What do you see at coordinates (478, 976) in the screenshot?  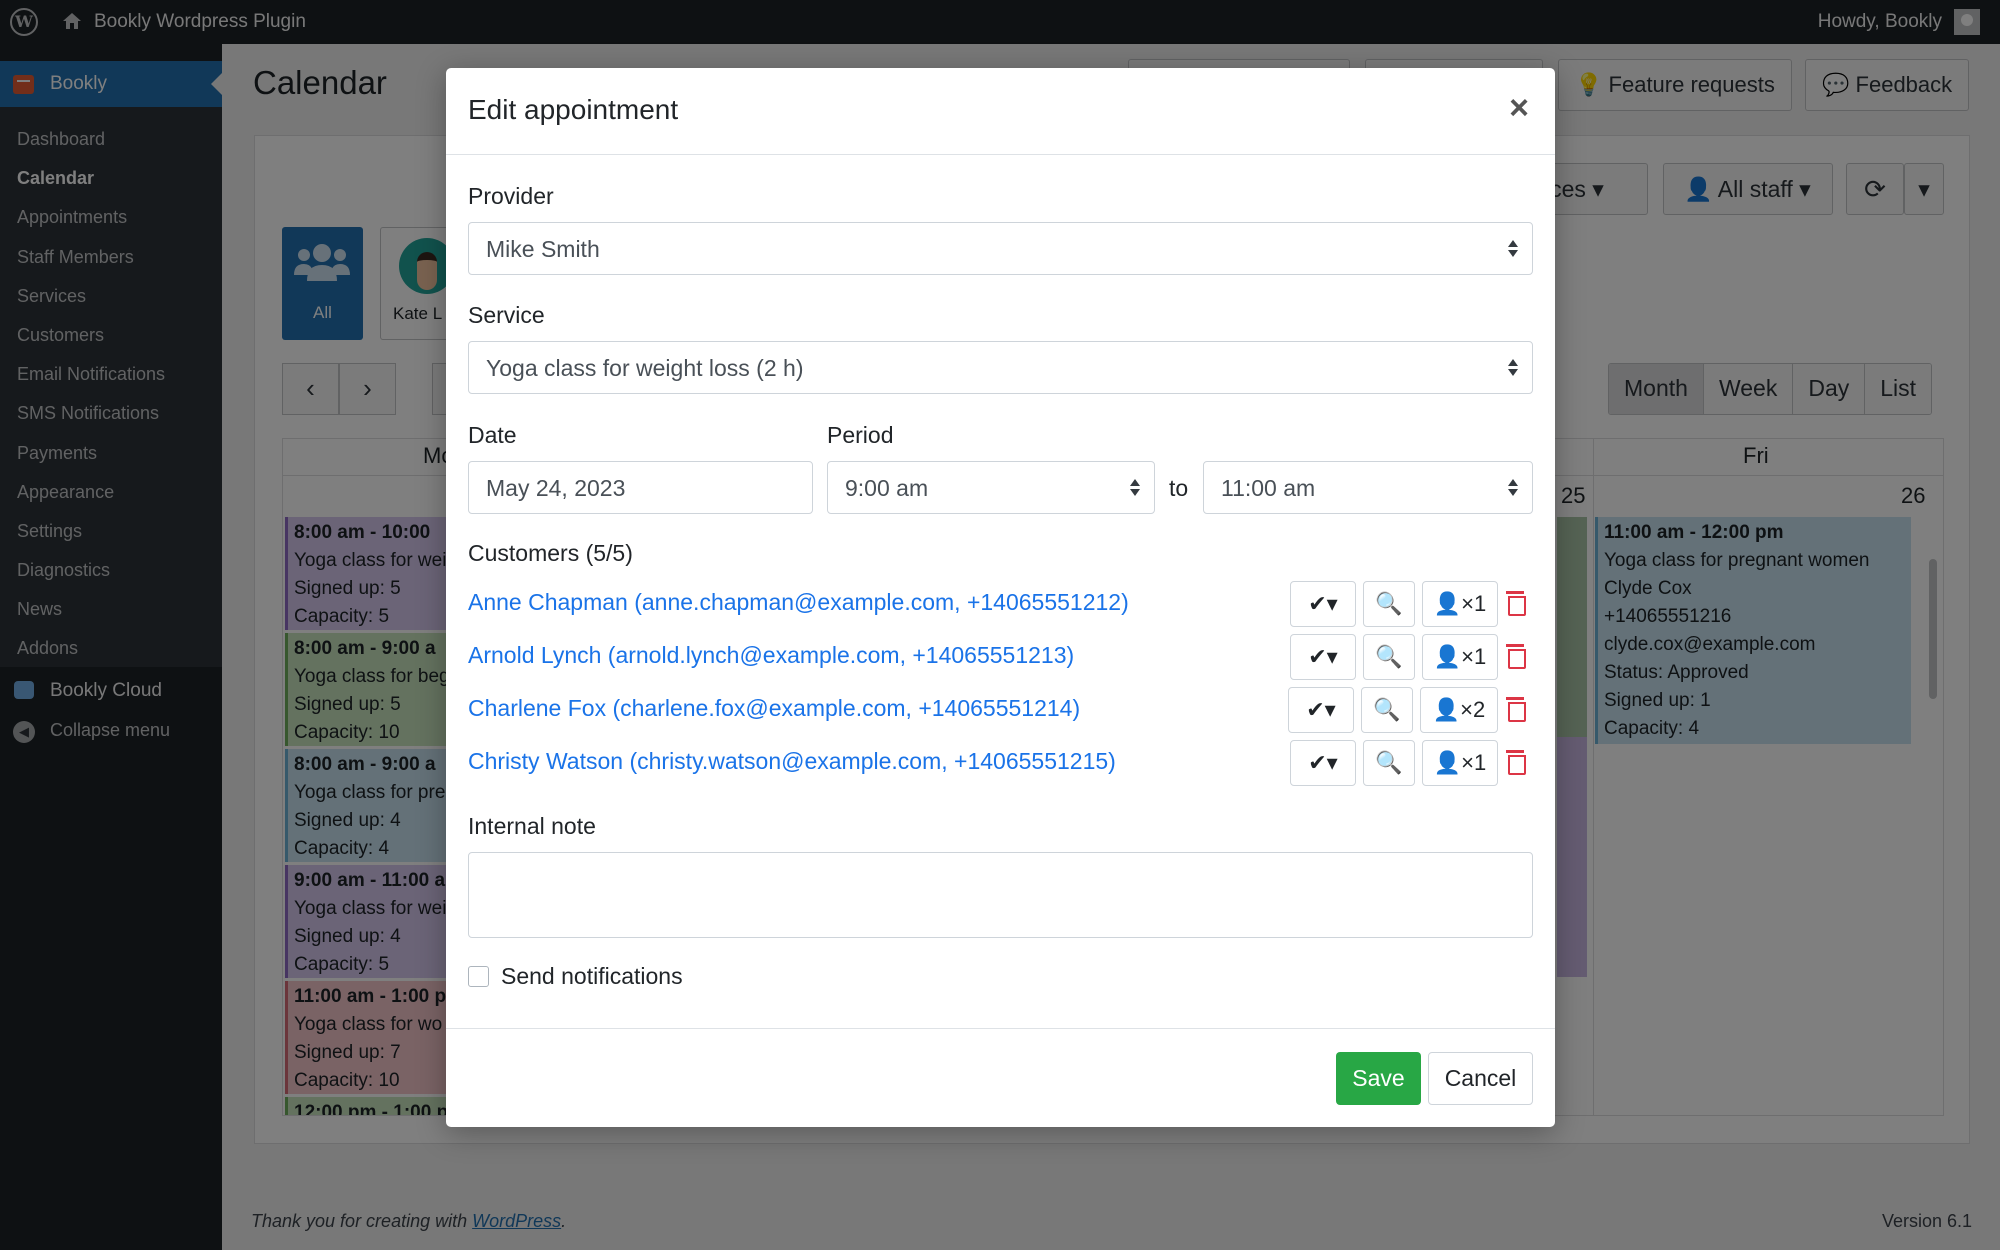 I see `send-notifications-checkbox` at bounding box center [478, 976].